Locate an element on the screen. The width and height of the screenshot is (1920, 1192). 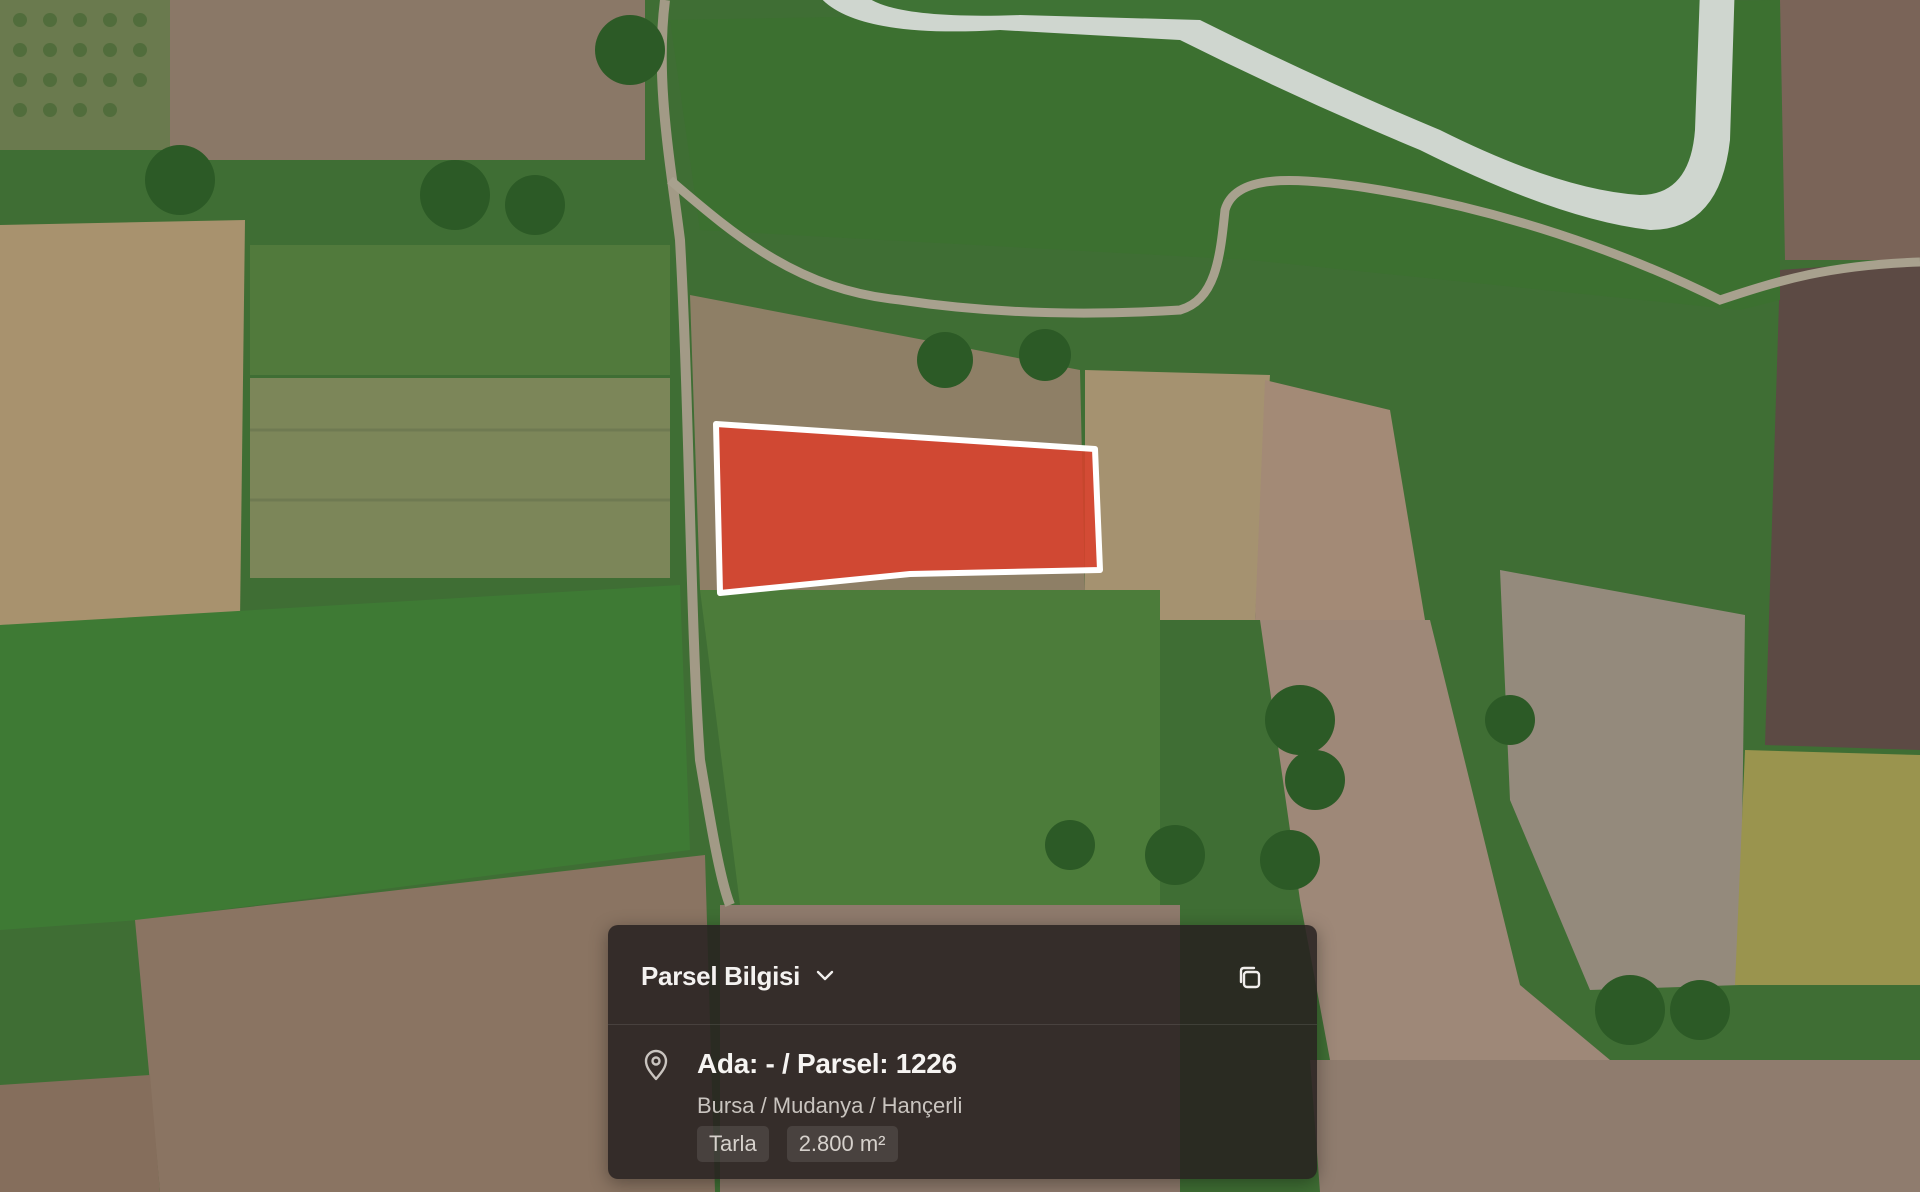
parcel-badges: Tarla 2.800 m² is located at coordinates (797, 1144).